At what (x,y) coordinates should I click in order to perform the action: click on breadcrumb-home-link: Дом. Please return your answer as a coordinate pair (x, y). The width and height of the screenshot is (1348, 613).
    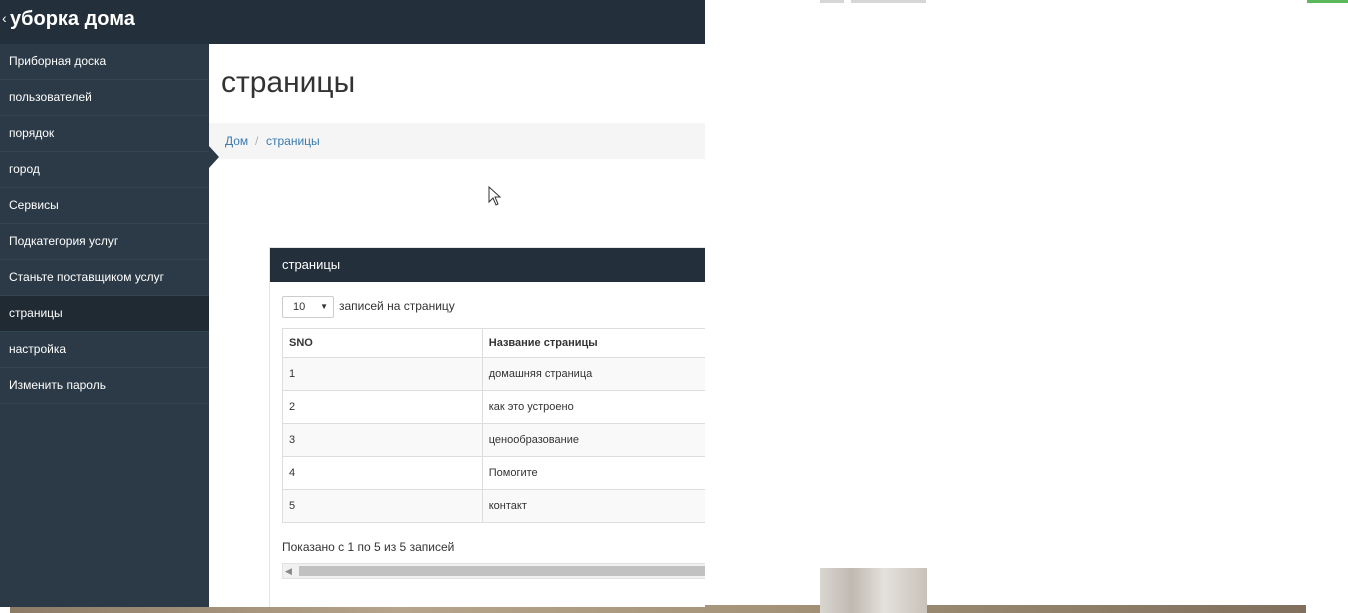
    Looking at the image, I should click on (236, 141).